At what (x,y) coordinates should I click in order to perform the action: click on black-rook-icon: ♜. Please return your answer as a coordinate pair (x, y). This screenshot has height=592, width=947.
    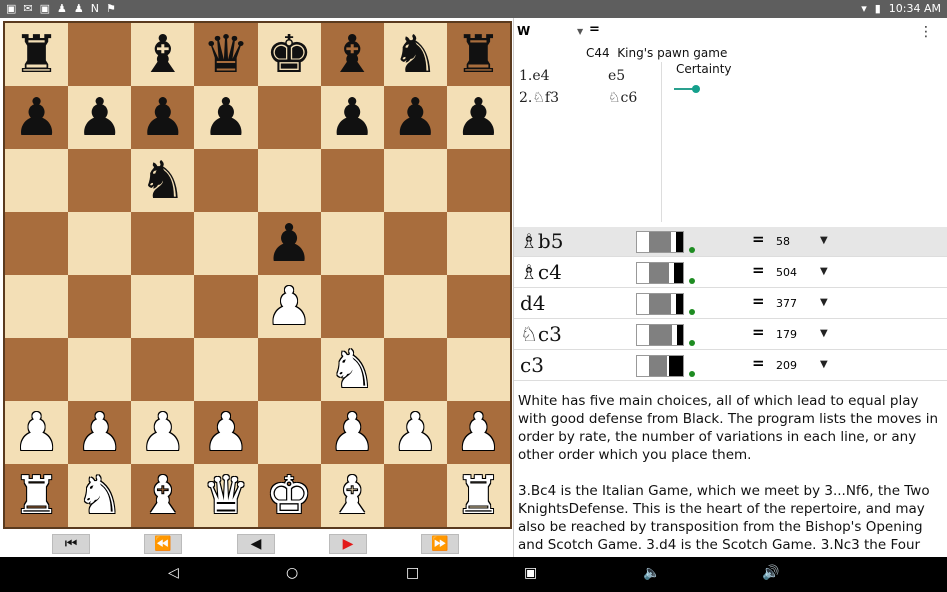
    Looking at the image, I should click on (478, 55).